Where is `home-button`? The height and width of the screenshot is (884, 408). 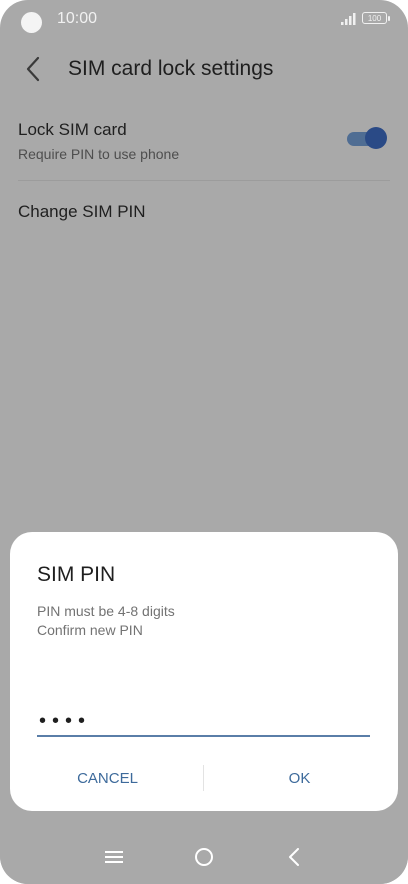
home-button is located at coordinates (204, 857).